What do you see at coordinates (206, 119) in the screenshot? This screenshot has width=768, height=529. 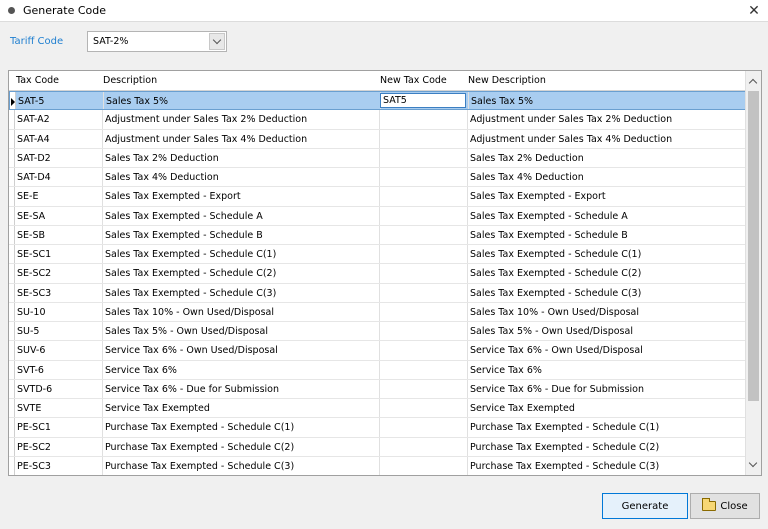 I see `cell-description: Adjustment under Sales Tax 2% Deduction` at bounding box center [206, 119].